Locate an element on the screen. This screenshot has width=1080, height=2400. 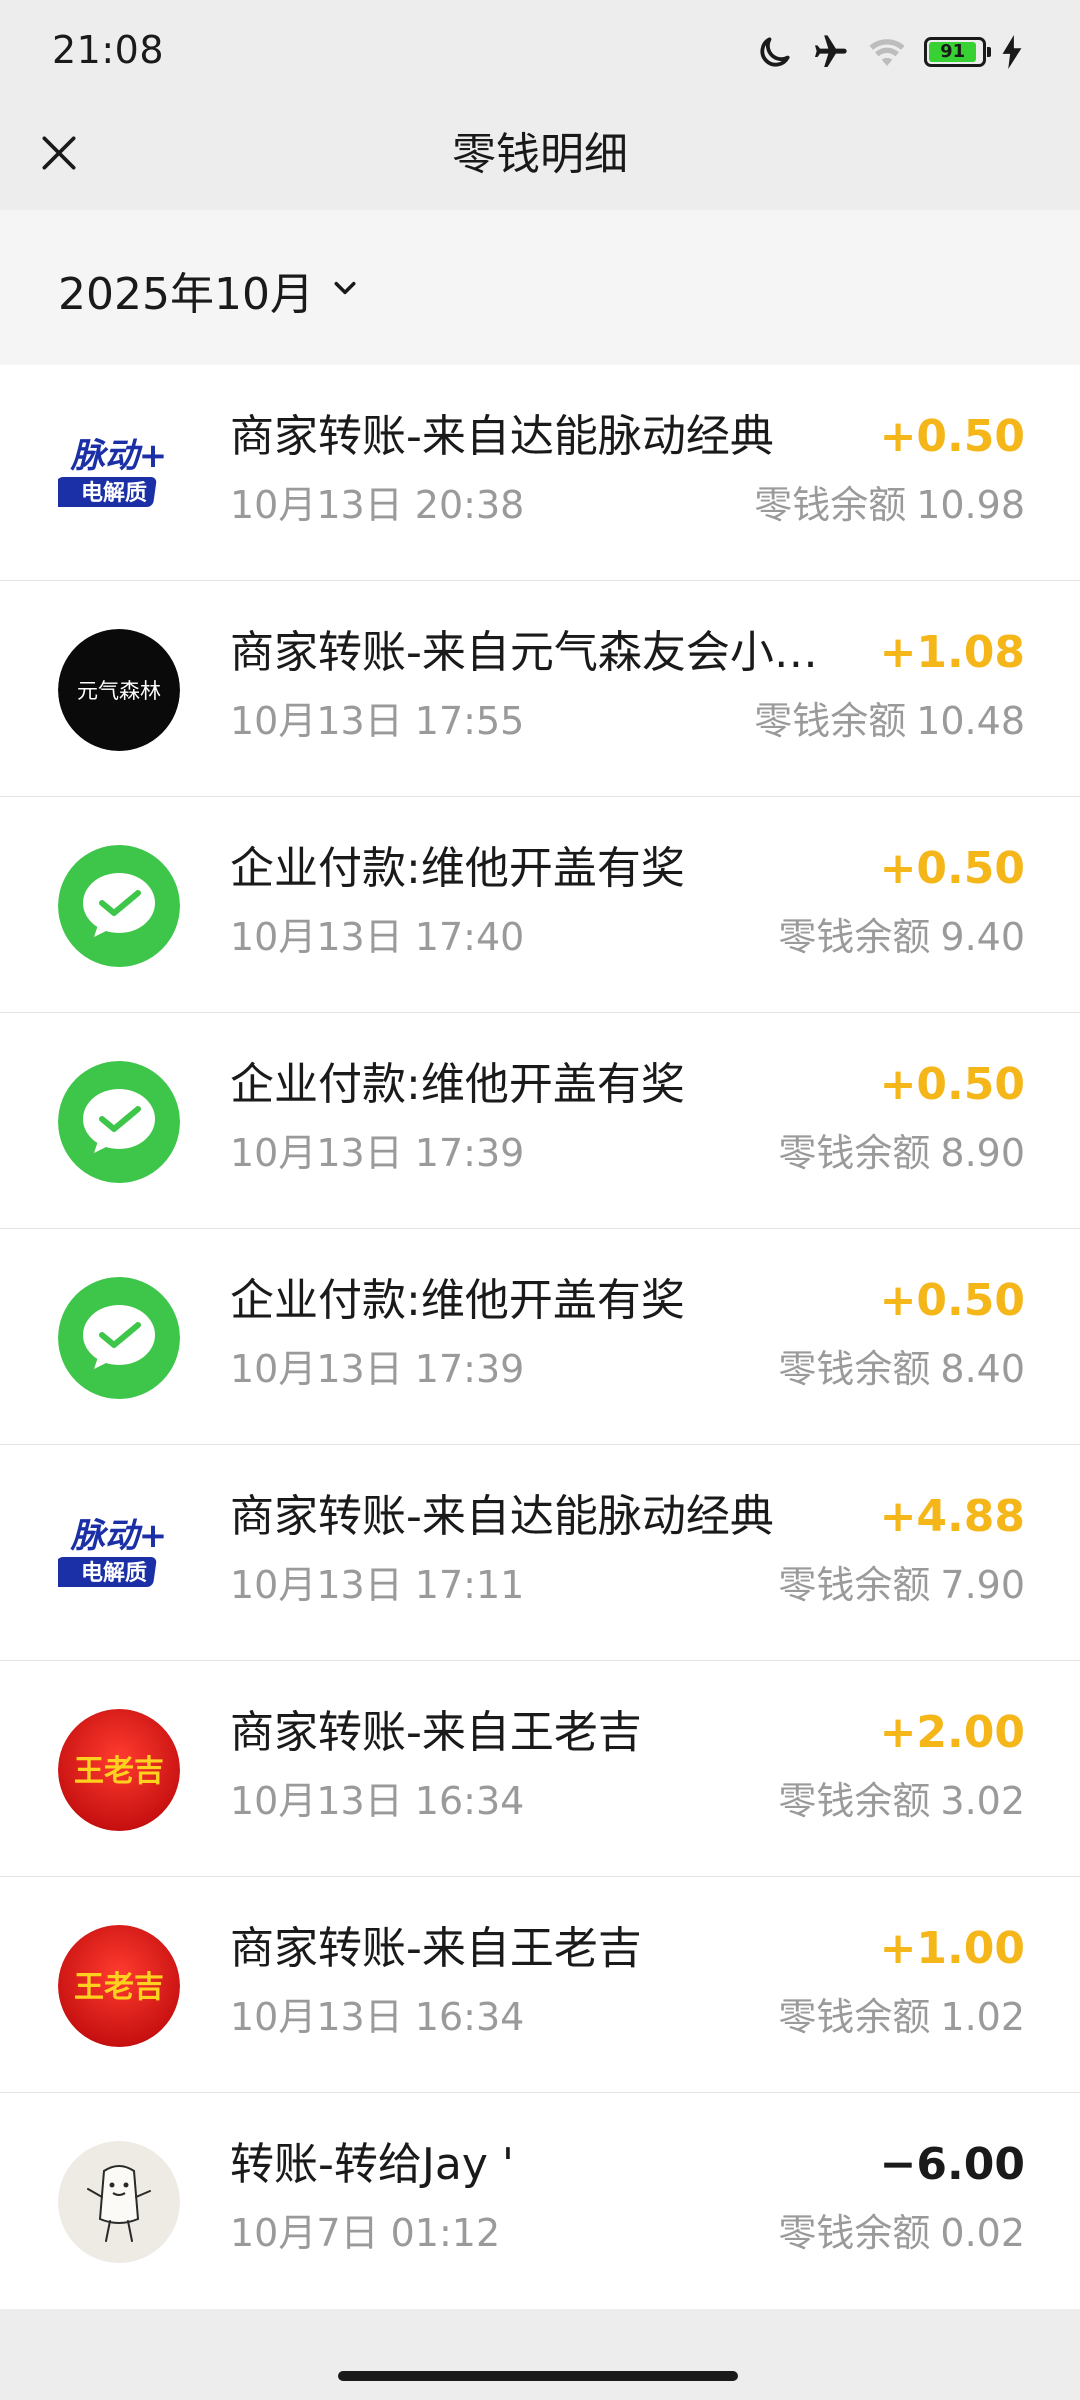
month-selector: 2025年10月 is located at coordinates (209, 290).